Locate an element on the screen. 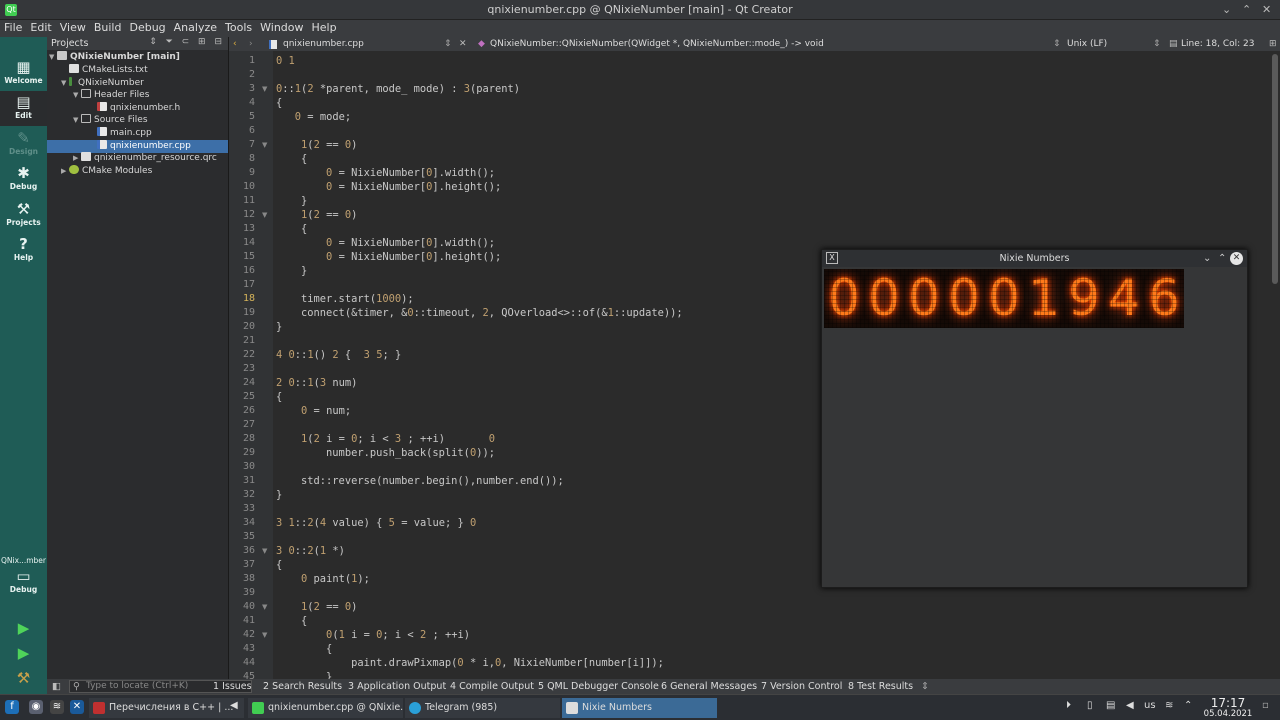 The width and height of the screenshot is (1280, 720). code-line: 0 paint(1); is located at coordinates (323, 579).